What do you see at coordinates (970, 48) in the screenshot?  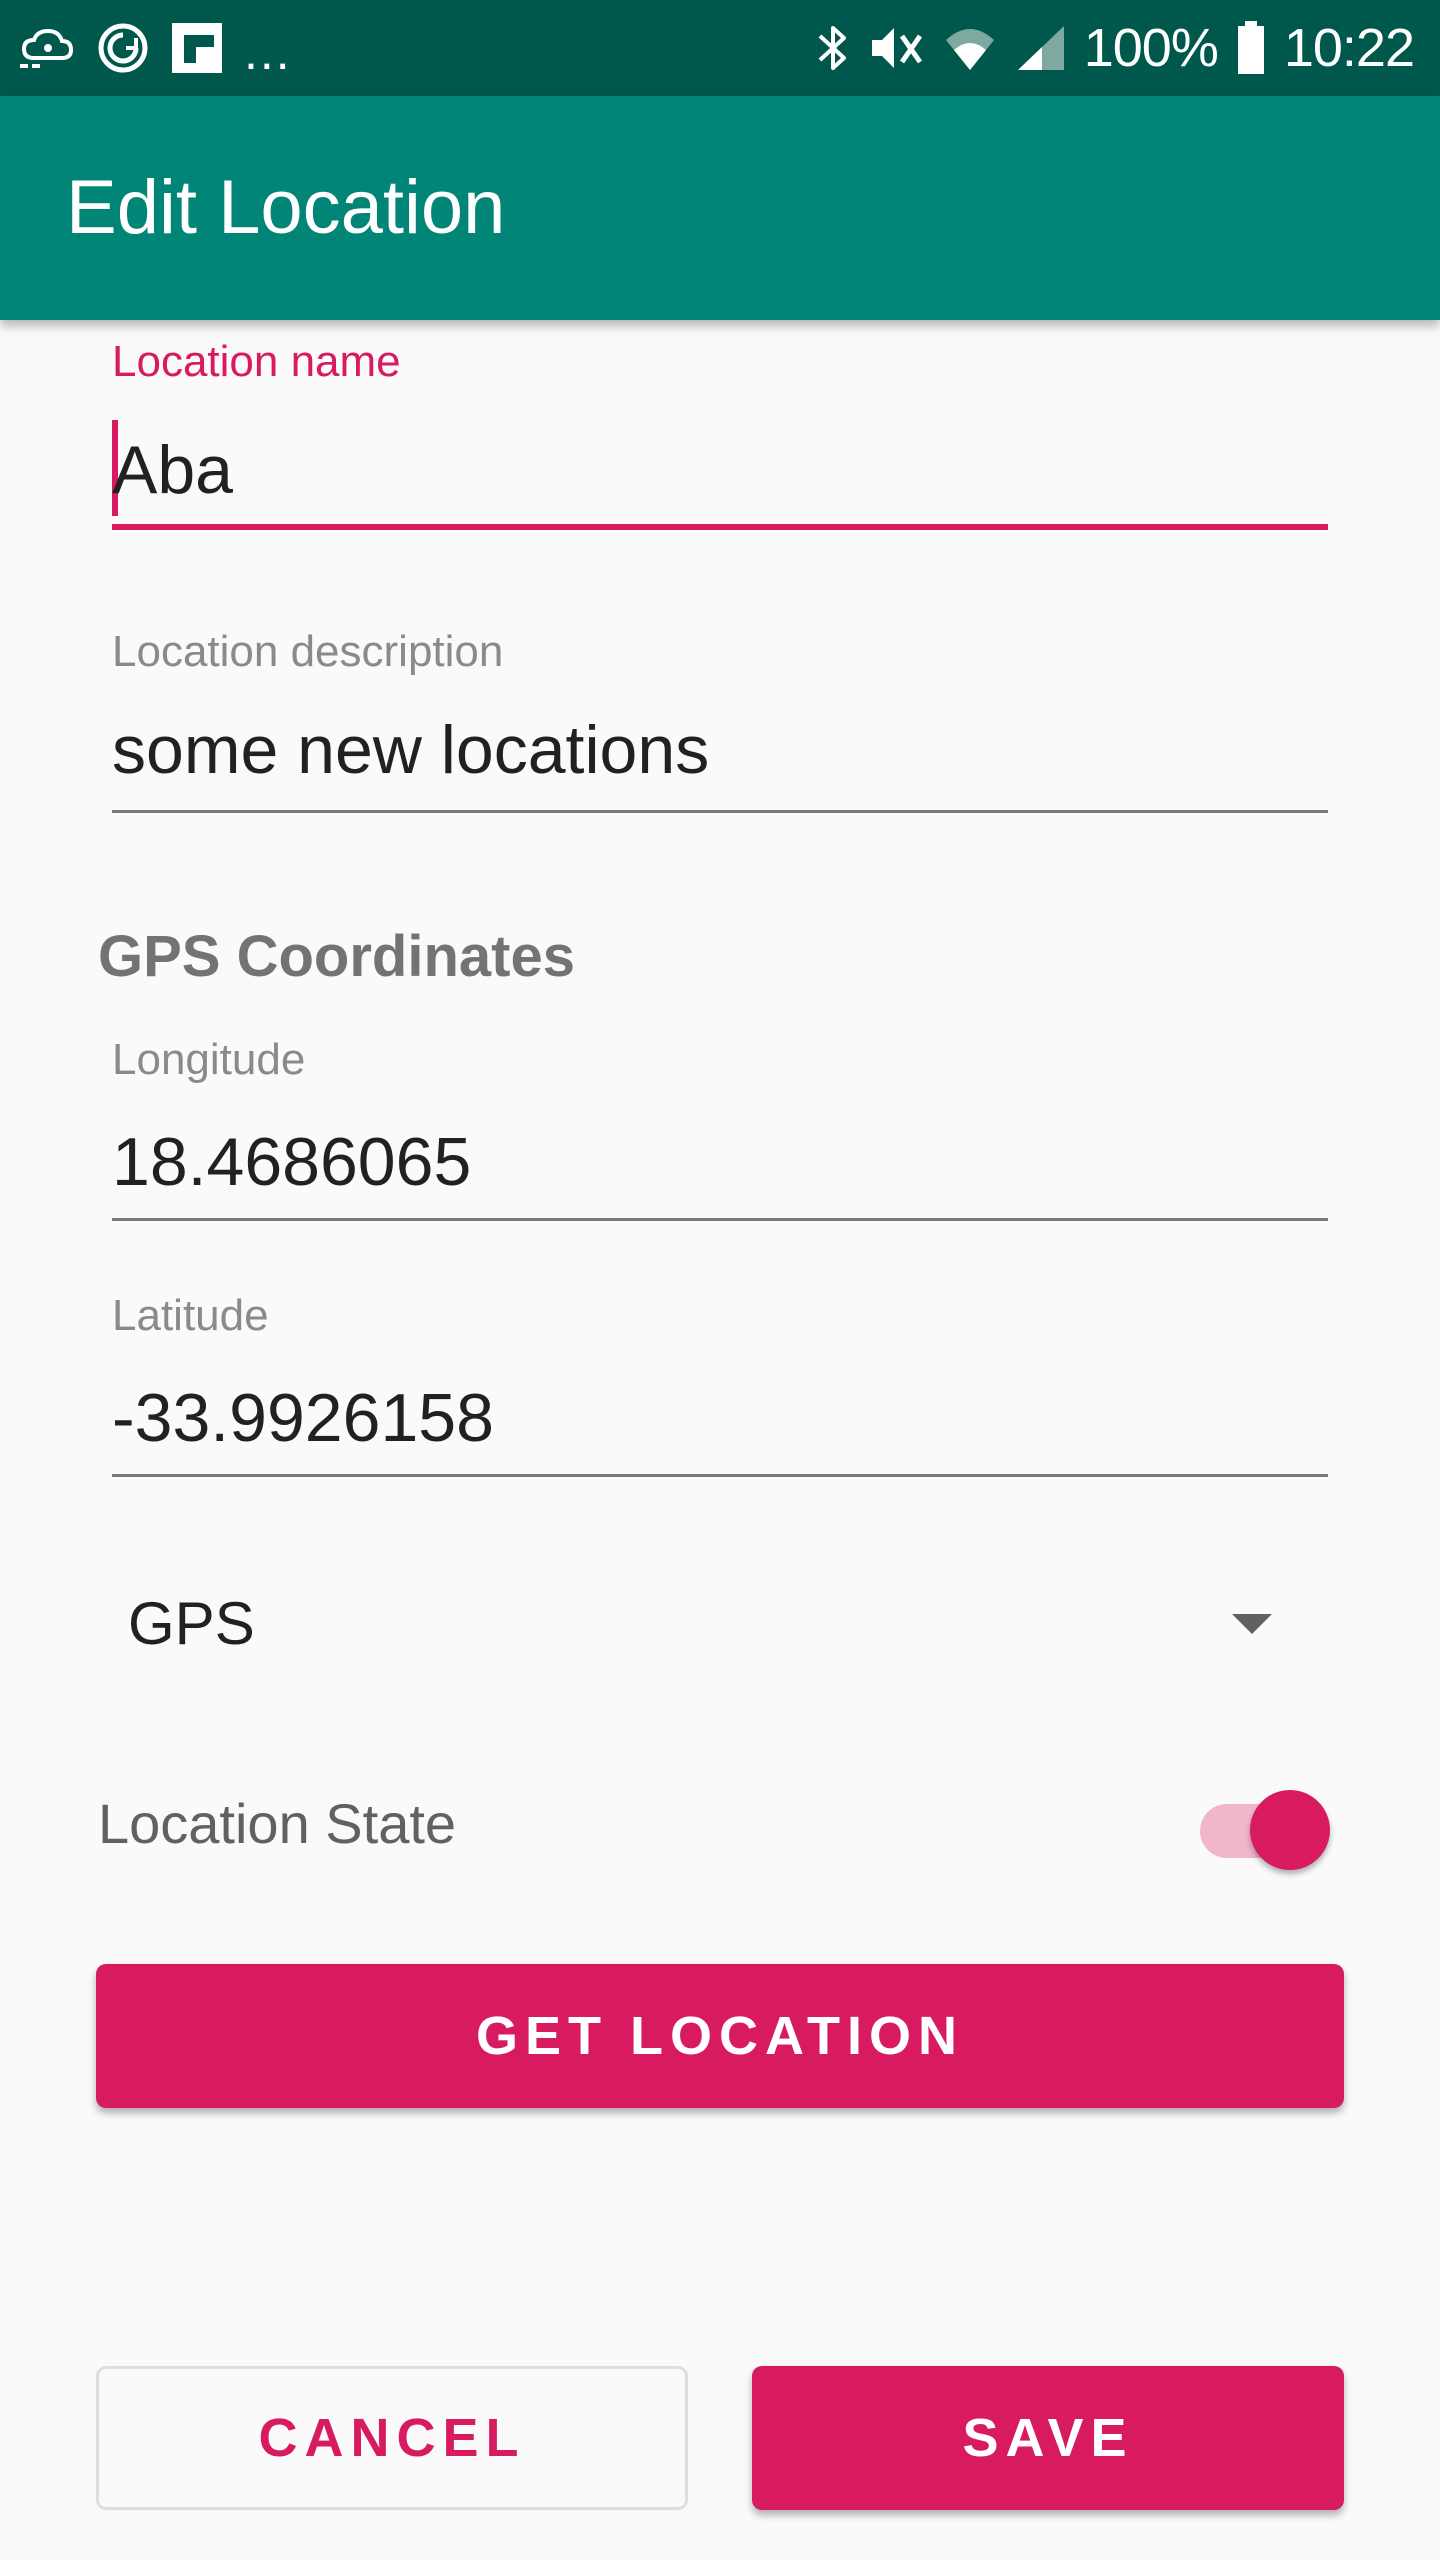 I see `wifi-icon` at bounding box center [970, 48].